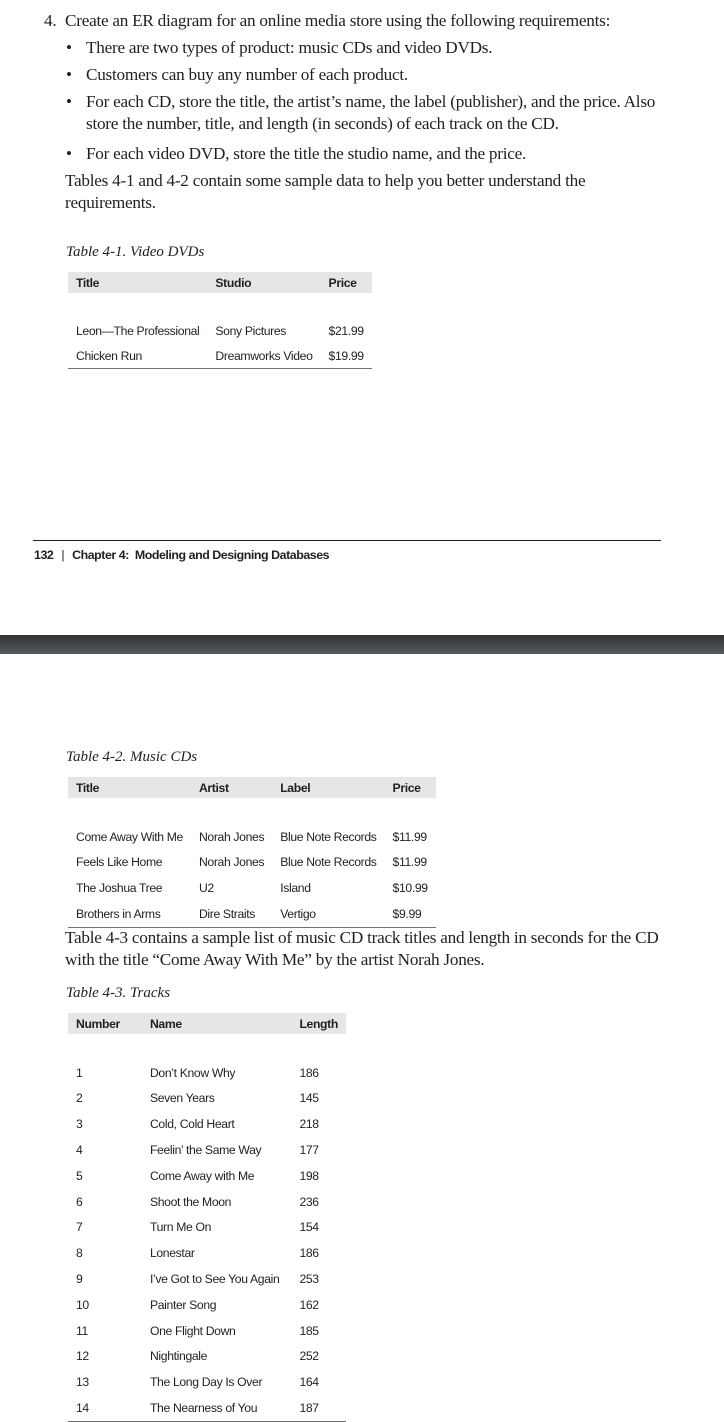  I want to click on cell-name: The Long Day Is Over, so click(206, 1382).